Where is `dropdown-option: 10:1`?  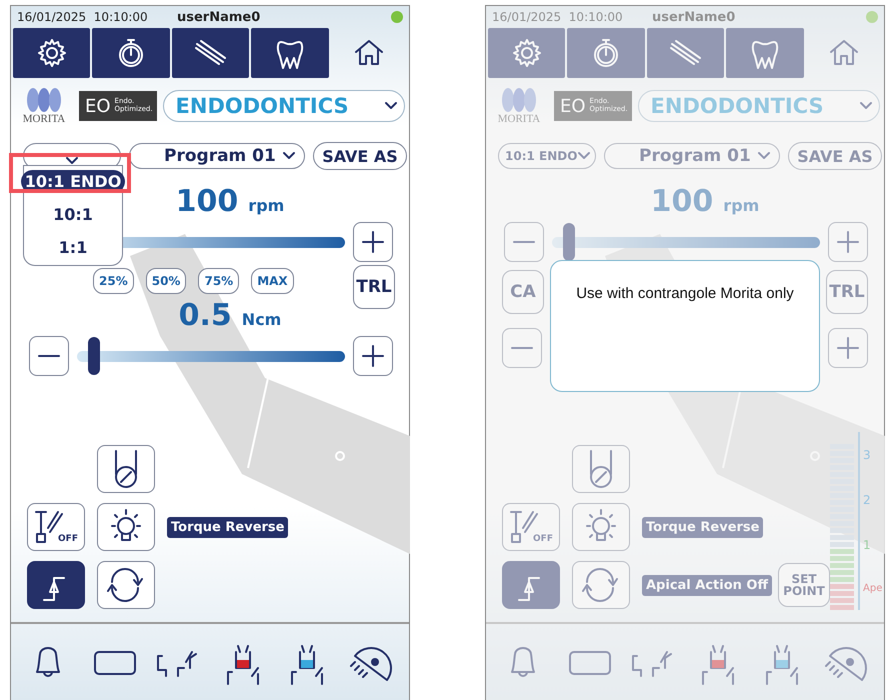 dropdown-option: 10:1 is located at coordinates (73, 214).